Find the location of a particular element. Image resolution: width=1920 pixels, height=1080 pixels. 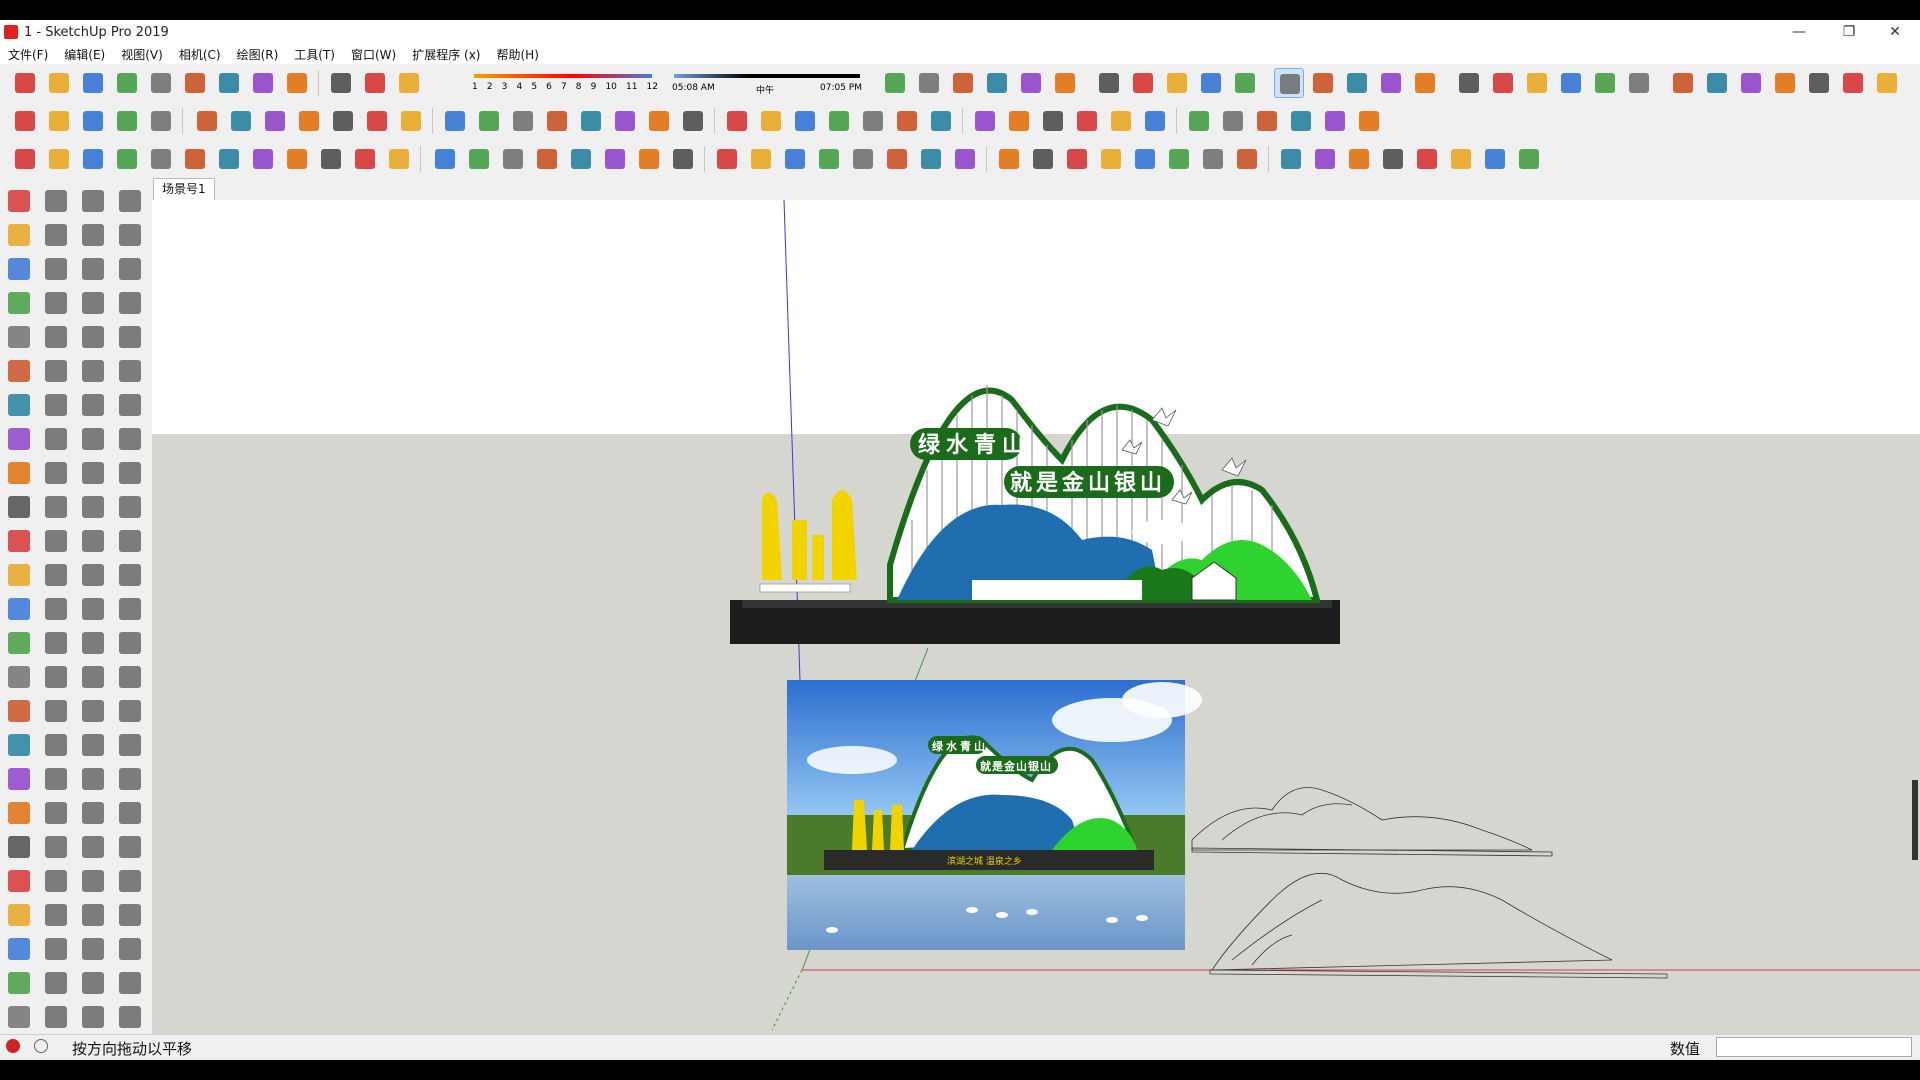

display-sections-button is located at coordinates (1639, 83).